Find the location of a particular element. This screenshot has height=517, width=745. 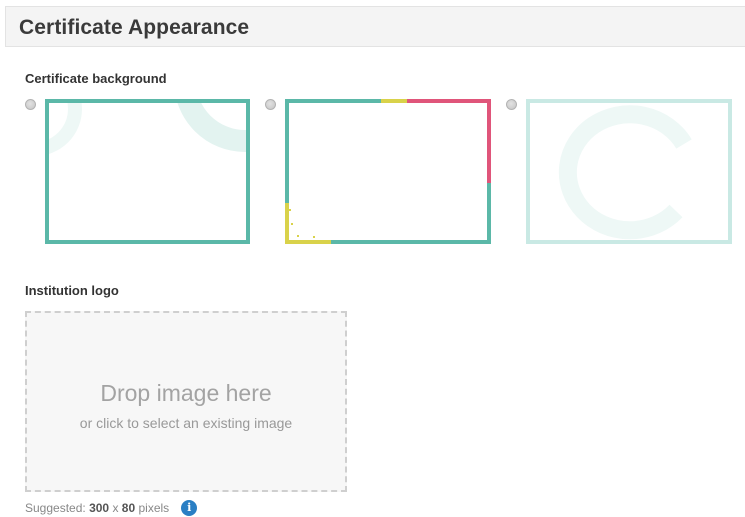

hint-height: 80 is located at coordinates (128, 508).